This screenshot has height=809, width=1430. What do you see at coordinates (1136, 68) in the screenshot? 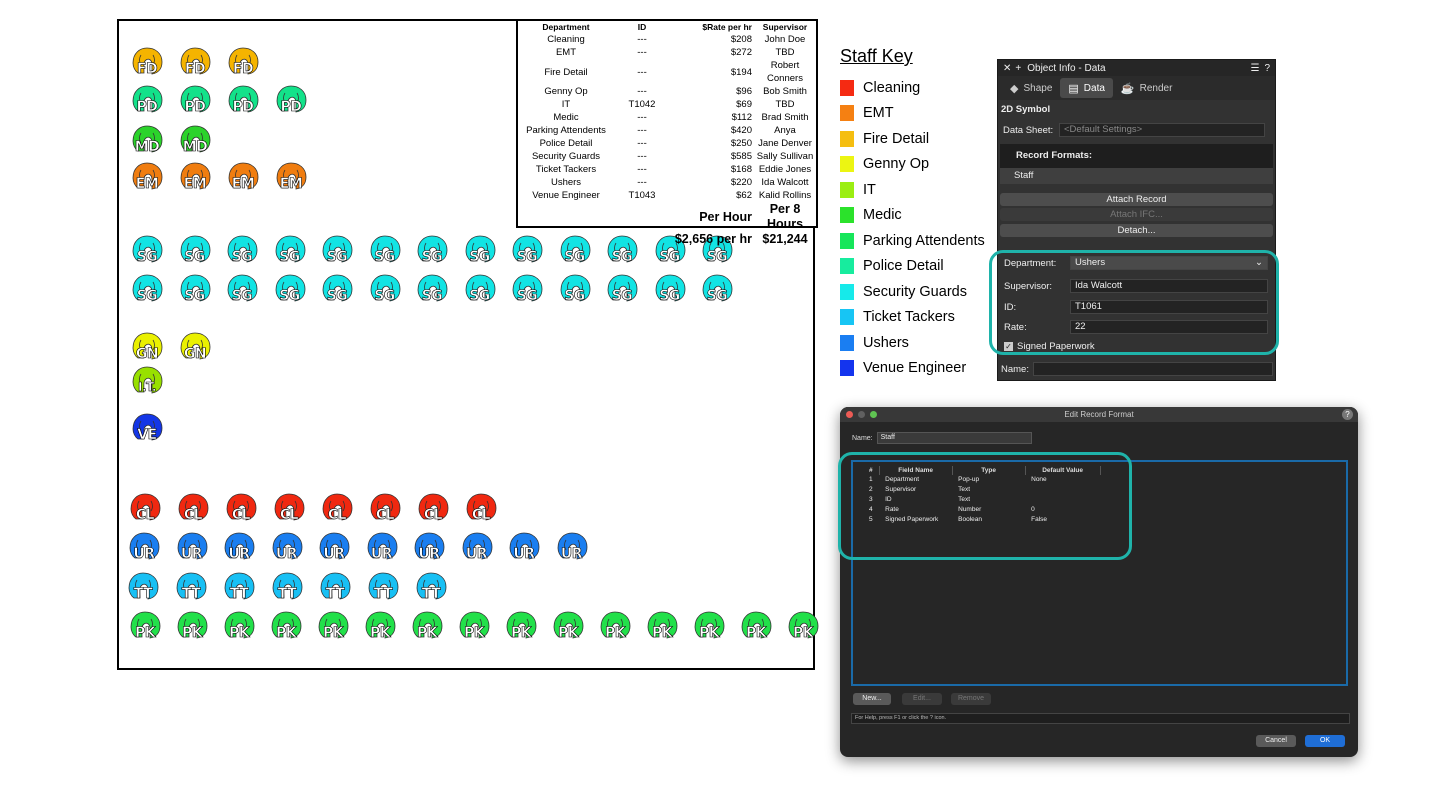
I see `oip-titlebar: ✕ + Object Info - Data ☰ ?` at bounding box center [1136, 68].